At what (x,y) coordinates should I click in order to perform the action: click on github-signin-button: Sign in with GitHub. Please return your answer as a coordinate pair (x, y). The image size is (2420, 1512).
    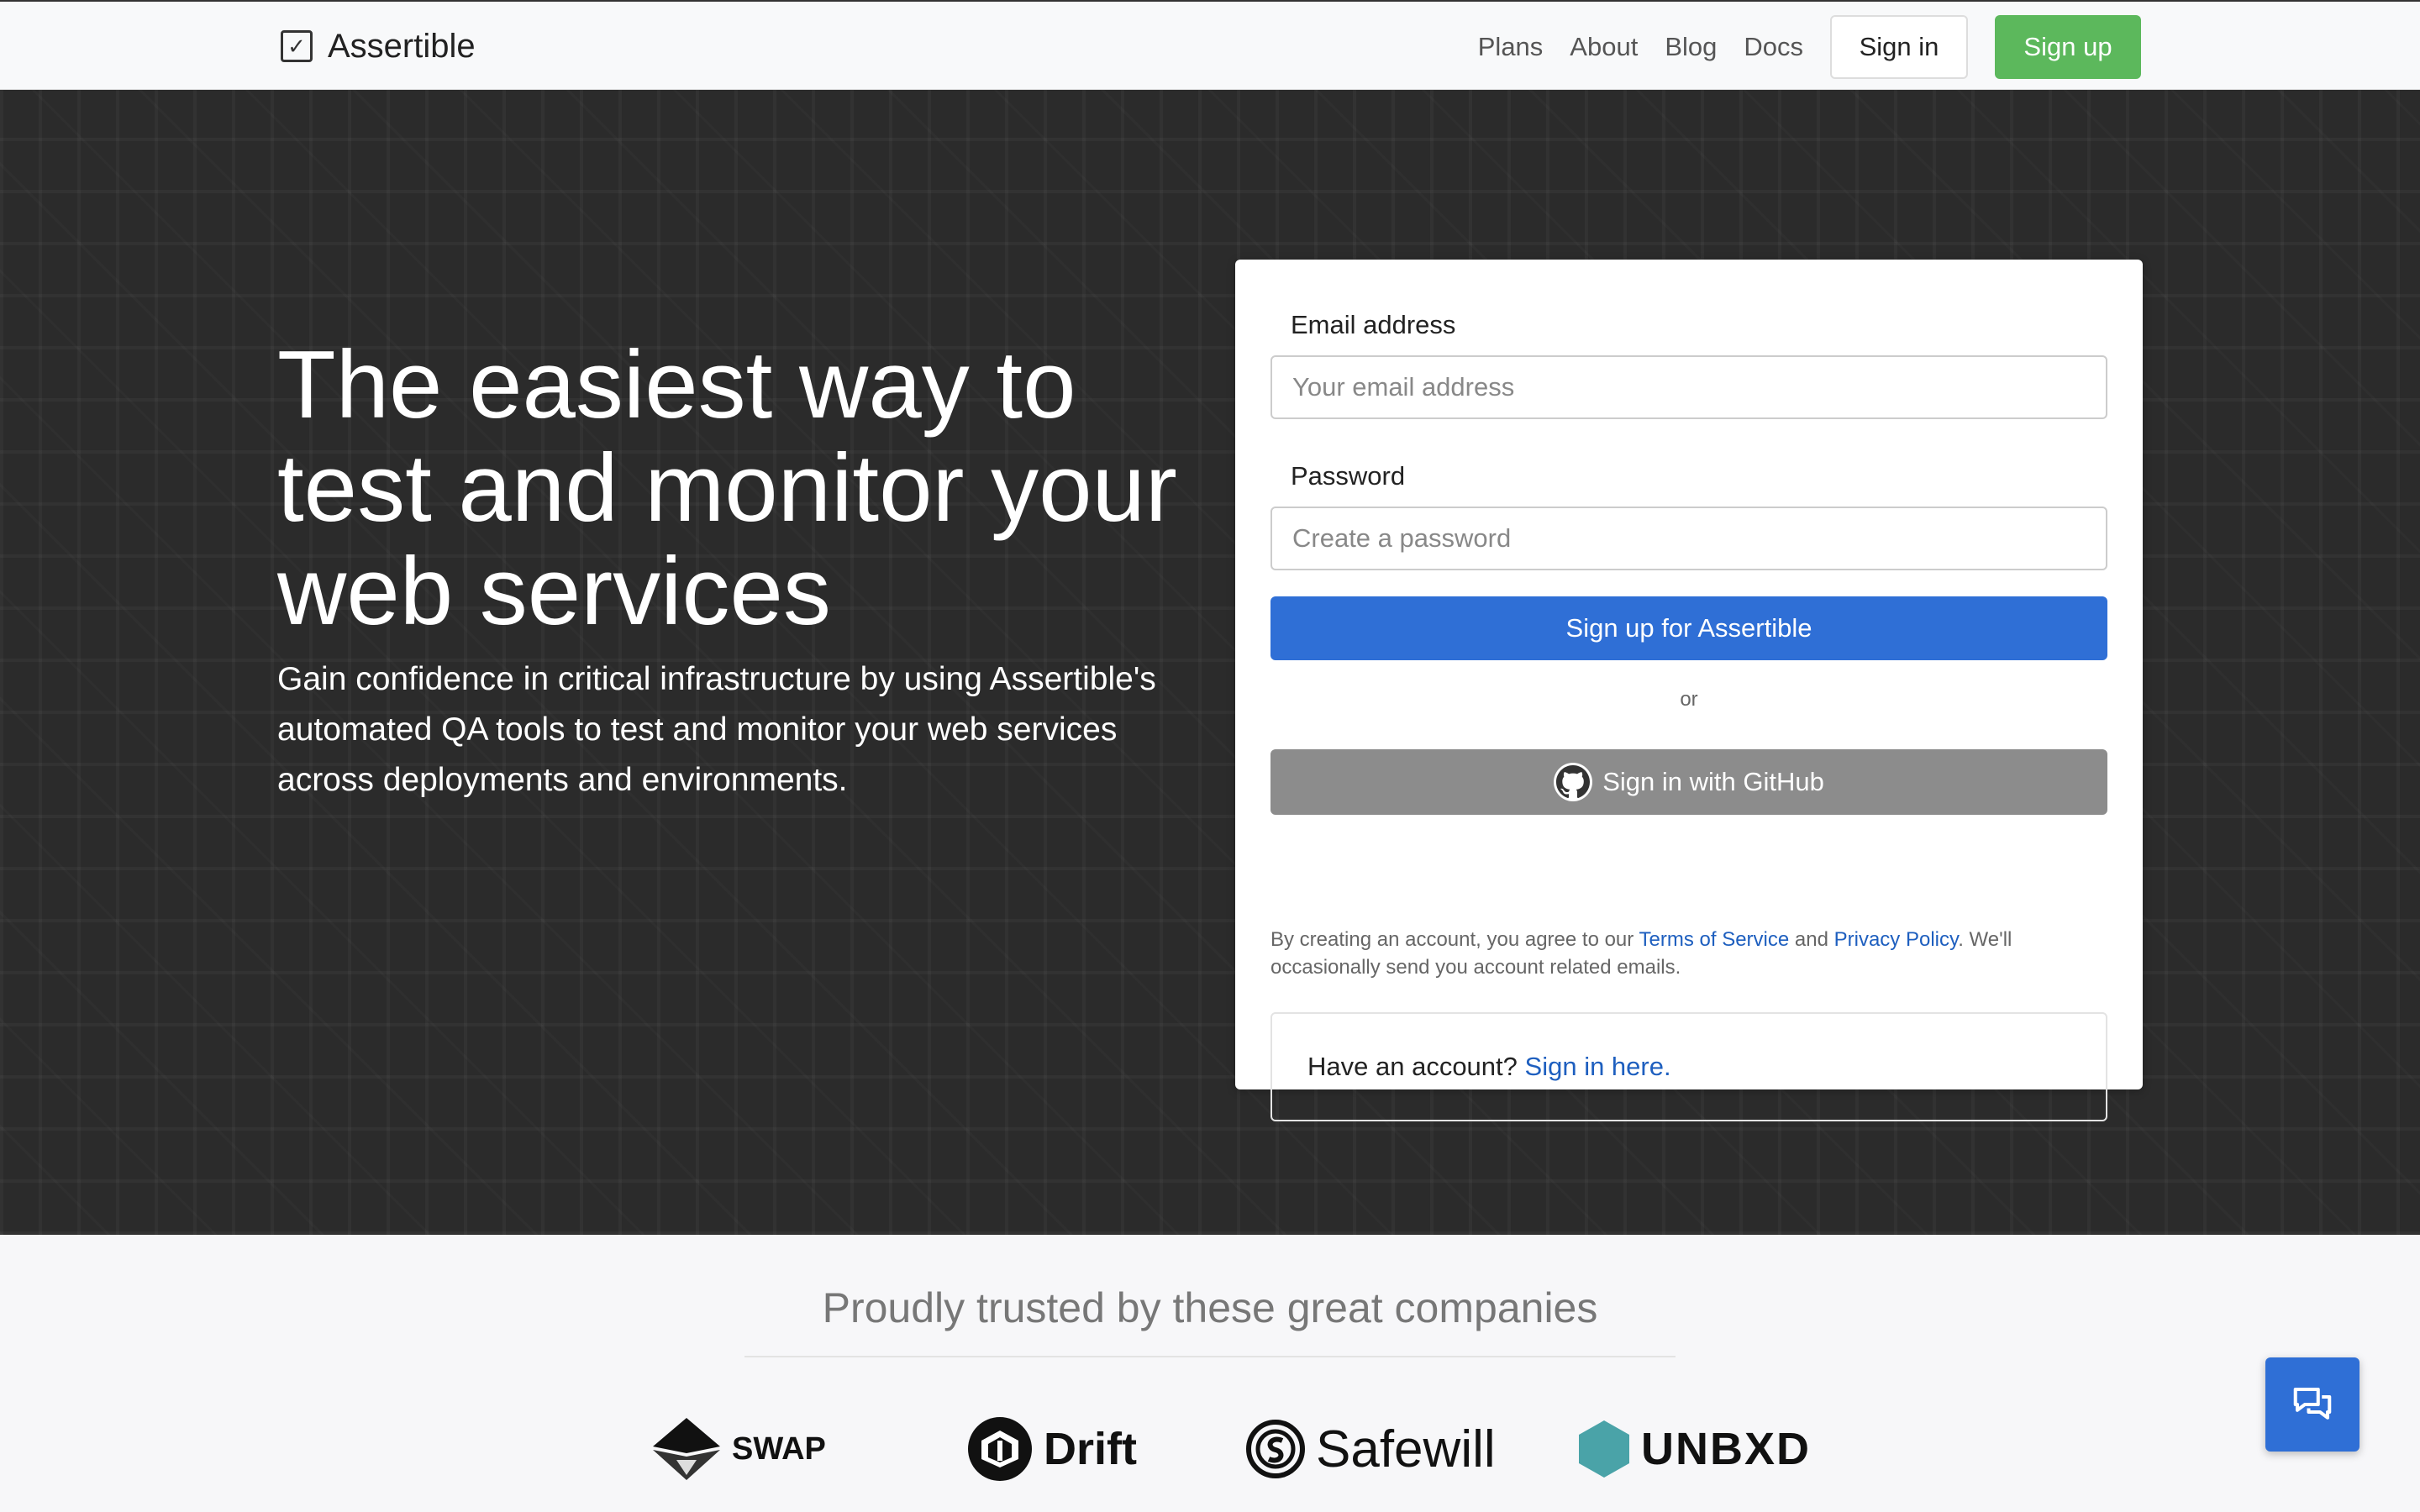
    Looking at the image, I should click on (1688, 782).